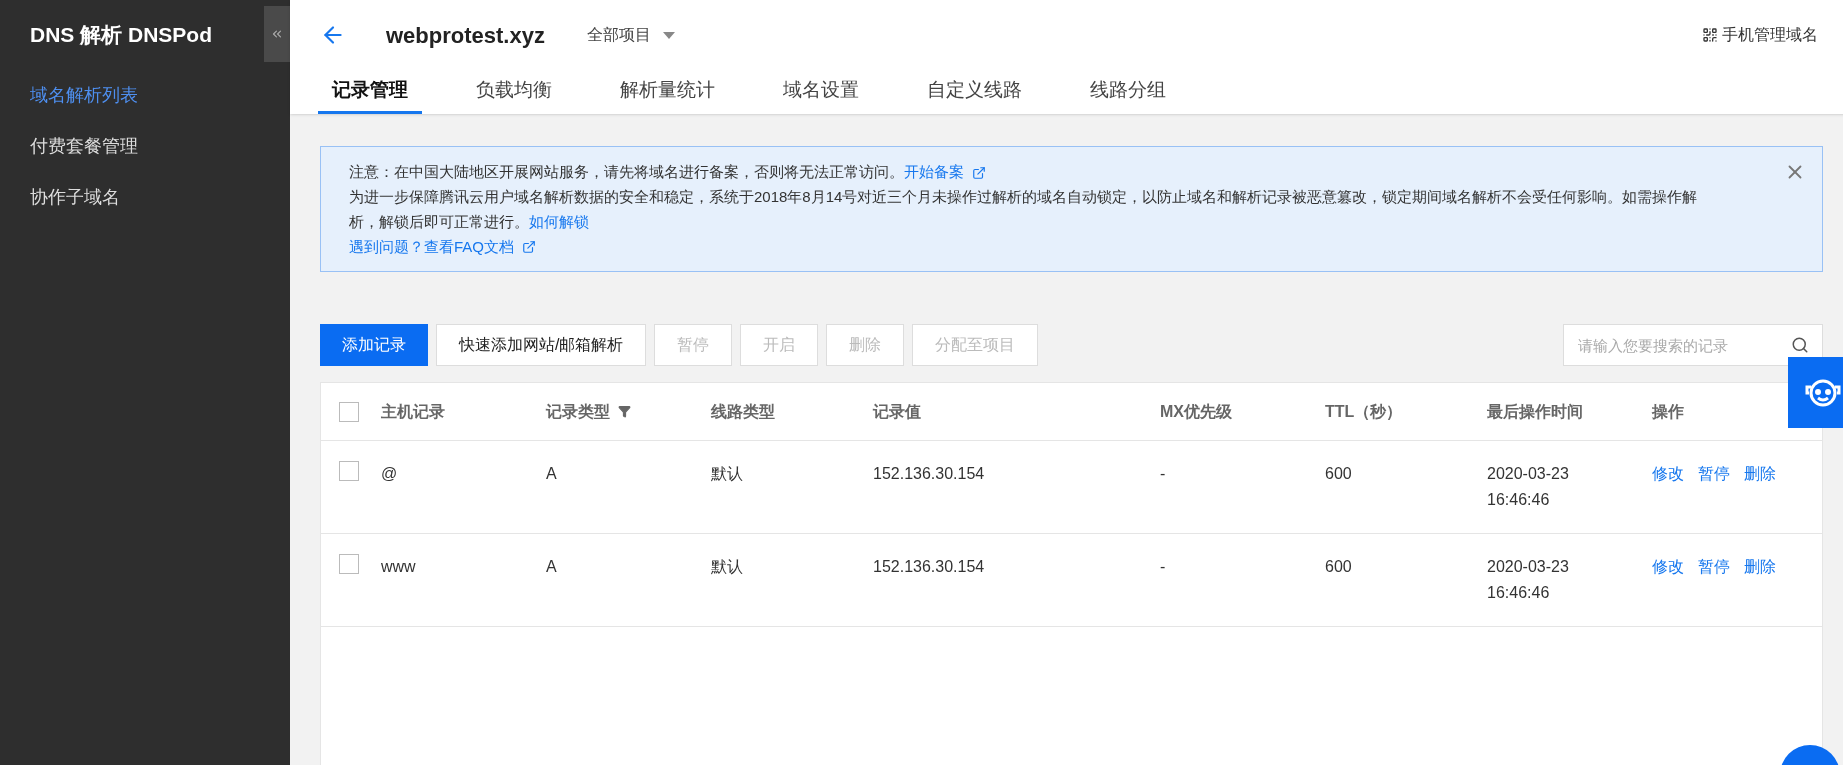  Describe the element at coordinates (934, 171) in the screenshot. I see `notice-link: 开始备案` at that location.